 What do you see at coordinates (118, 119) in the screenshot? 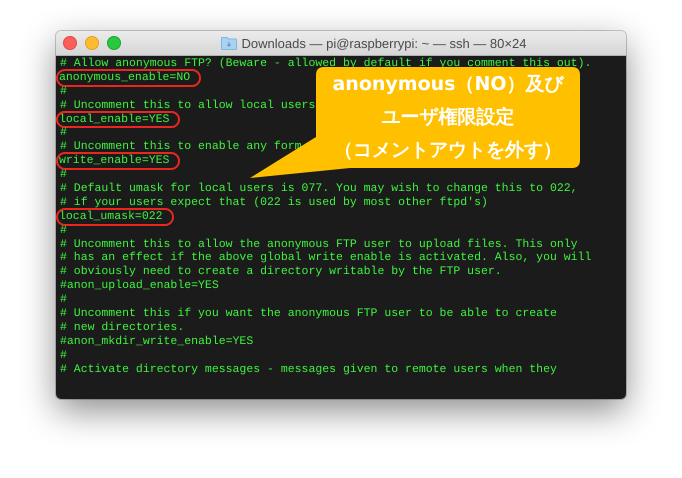
I see `code-line: local_enable=YES` at bounding box center [118, 119].